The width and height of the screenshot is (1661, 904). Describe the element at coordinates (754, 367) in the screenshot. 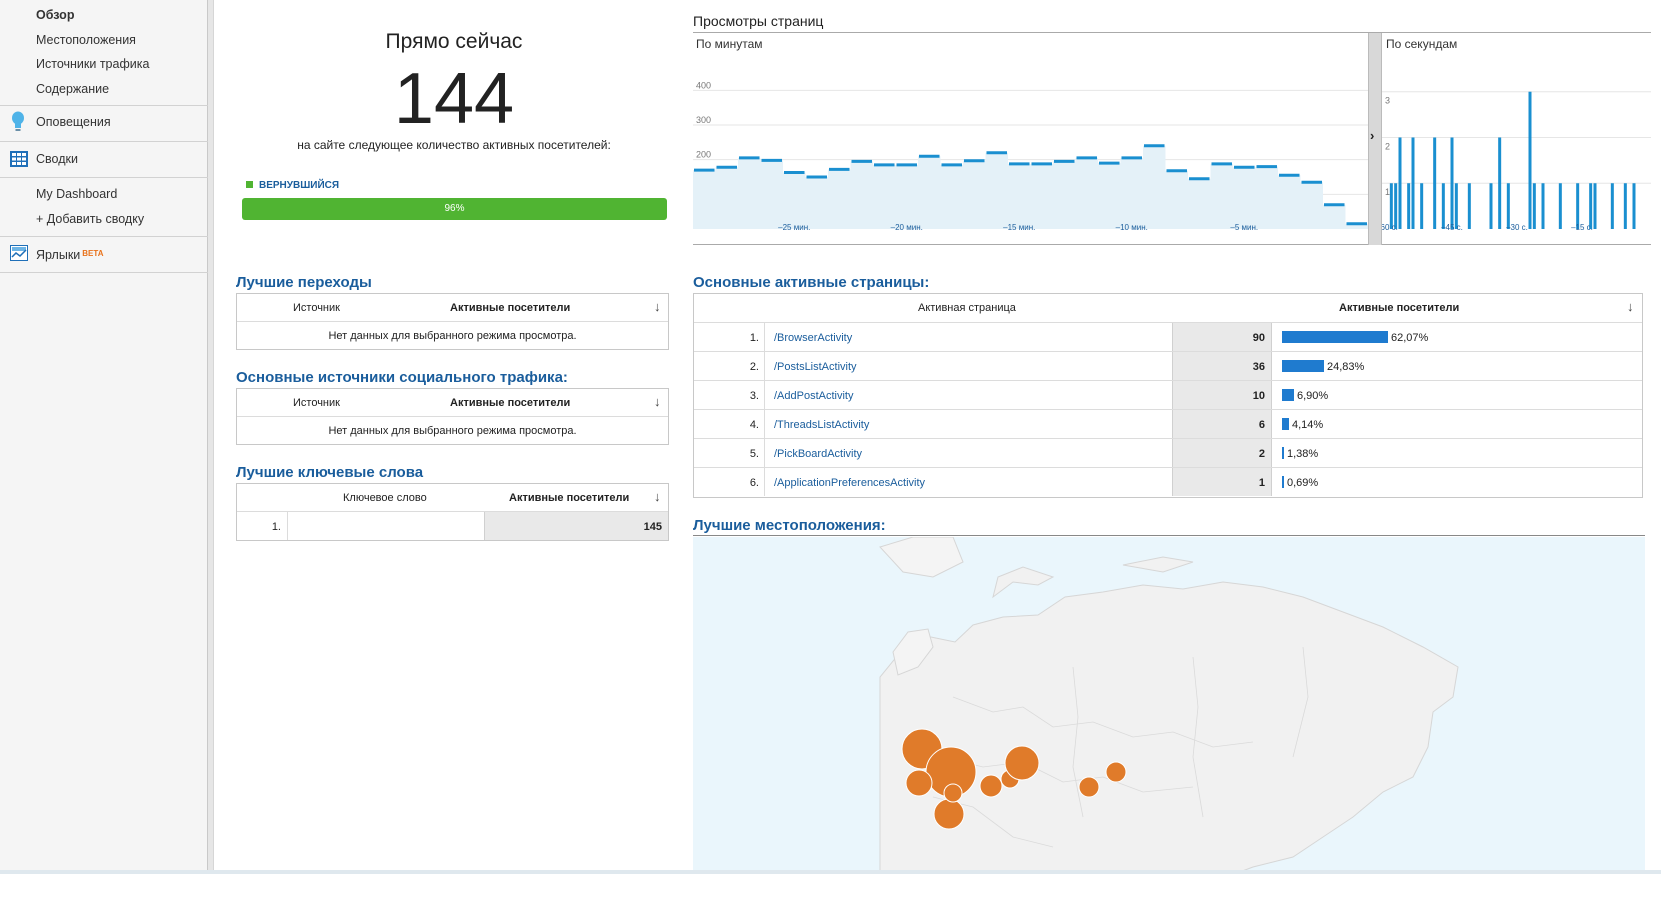

I see `row-number: 2.` at that location.